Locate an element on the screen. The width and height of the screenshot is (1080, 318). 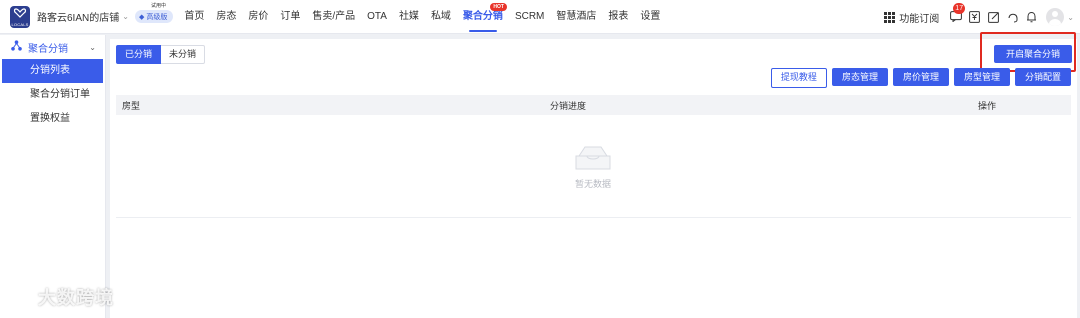
room-type-manage-button: 房型管理 is located at coordinates (981, 77).